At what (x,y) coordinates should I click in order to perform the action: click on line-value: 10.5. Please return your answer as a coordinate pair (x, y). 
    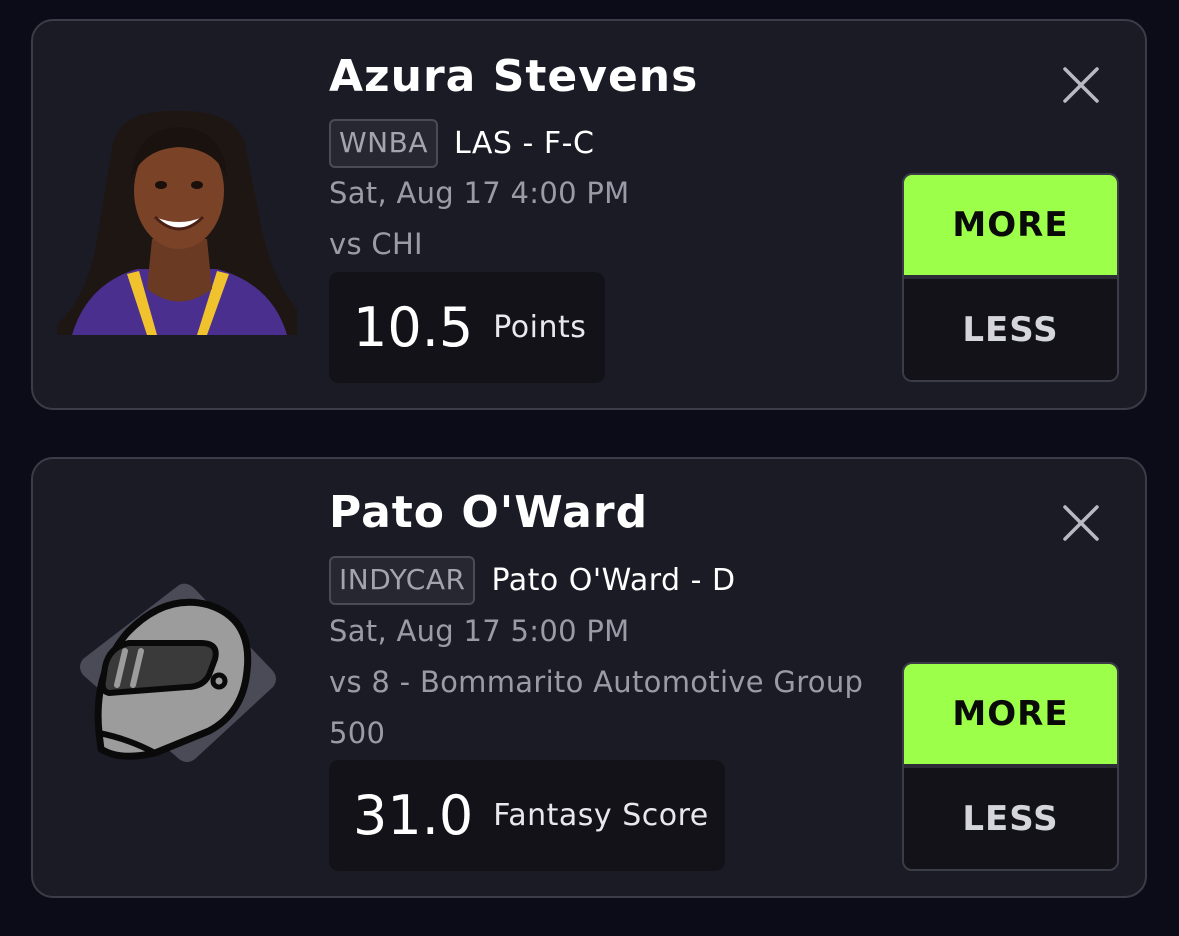
    Looking at the image, I should click on (413, 327).